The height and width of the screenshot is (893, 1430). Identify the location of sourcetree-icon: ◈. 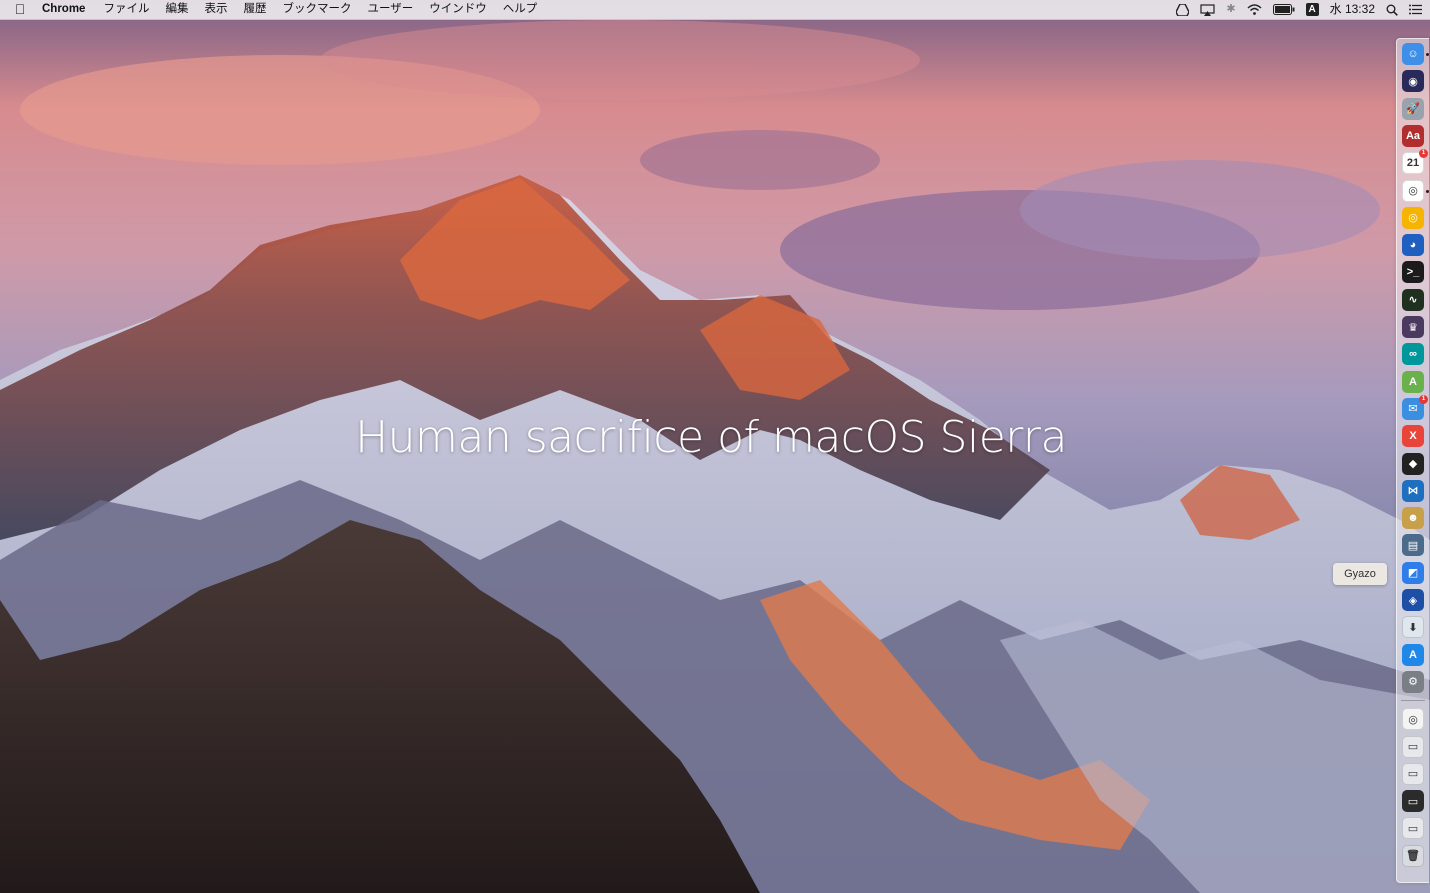
(1413, 600).